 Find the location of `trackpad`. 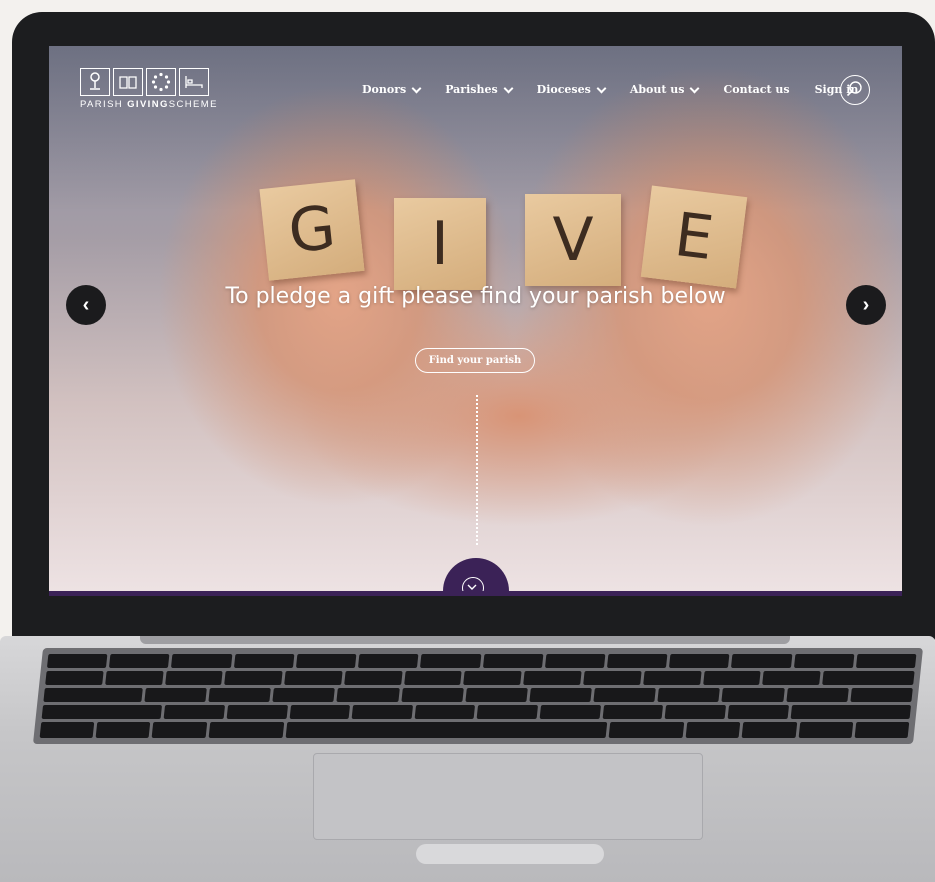

trackpad is located at coordinates (508, 796).